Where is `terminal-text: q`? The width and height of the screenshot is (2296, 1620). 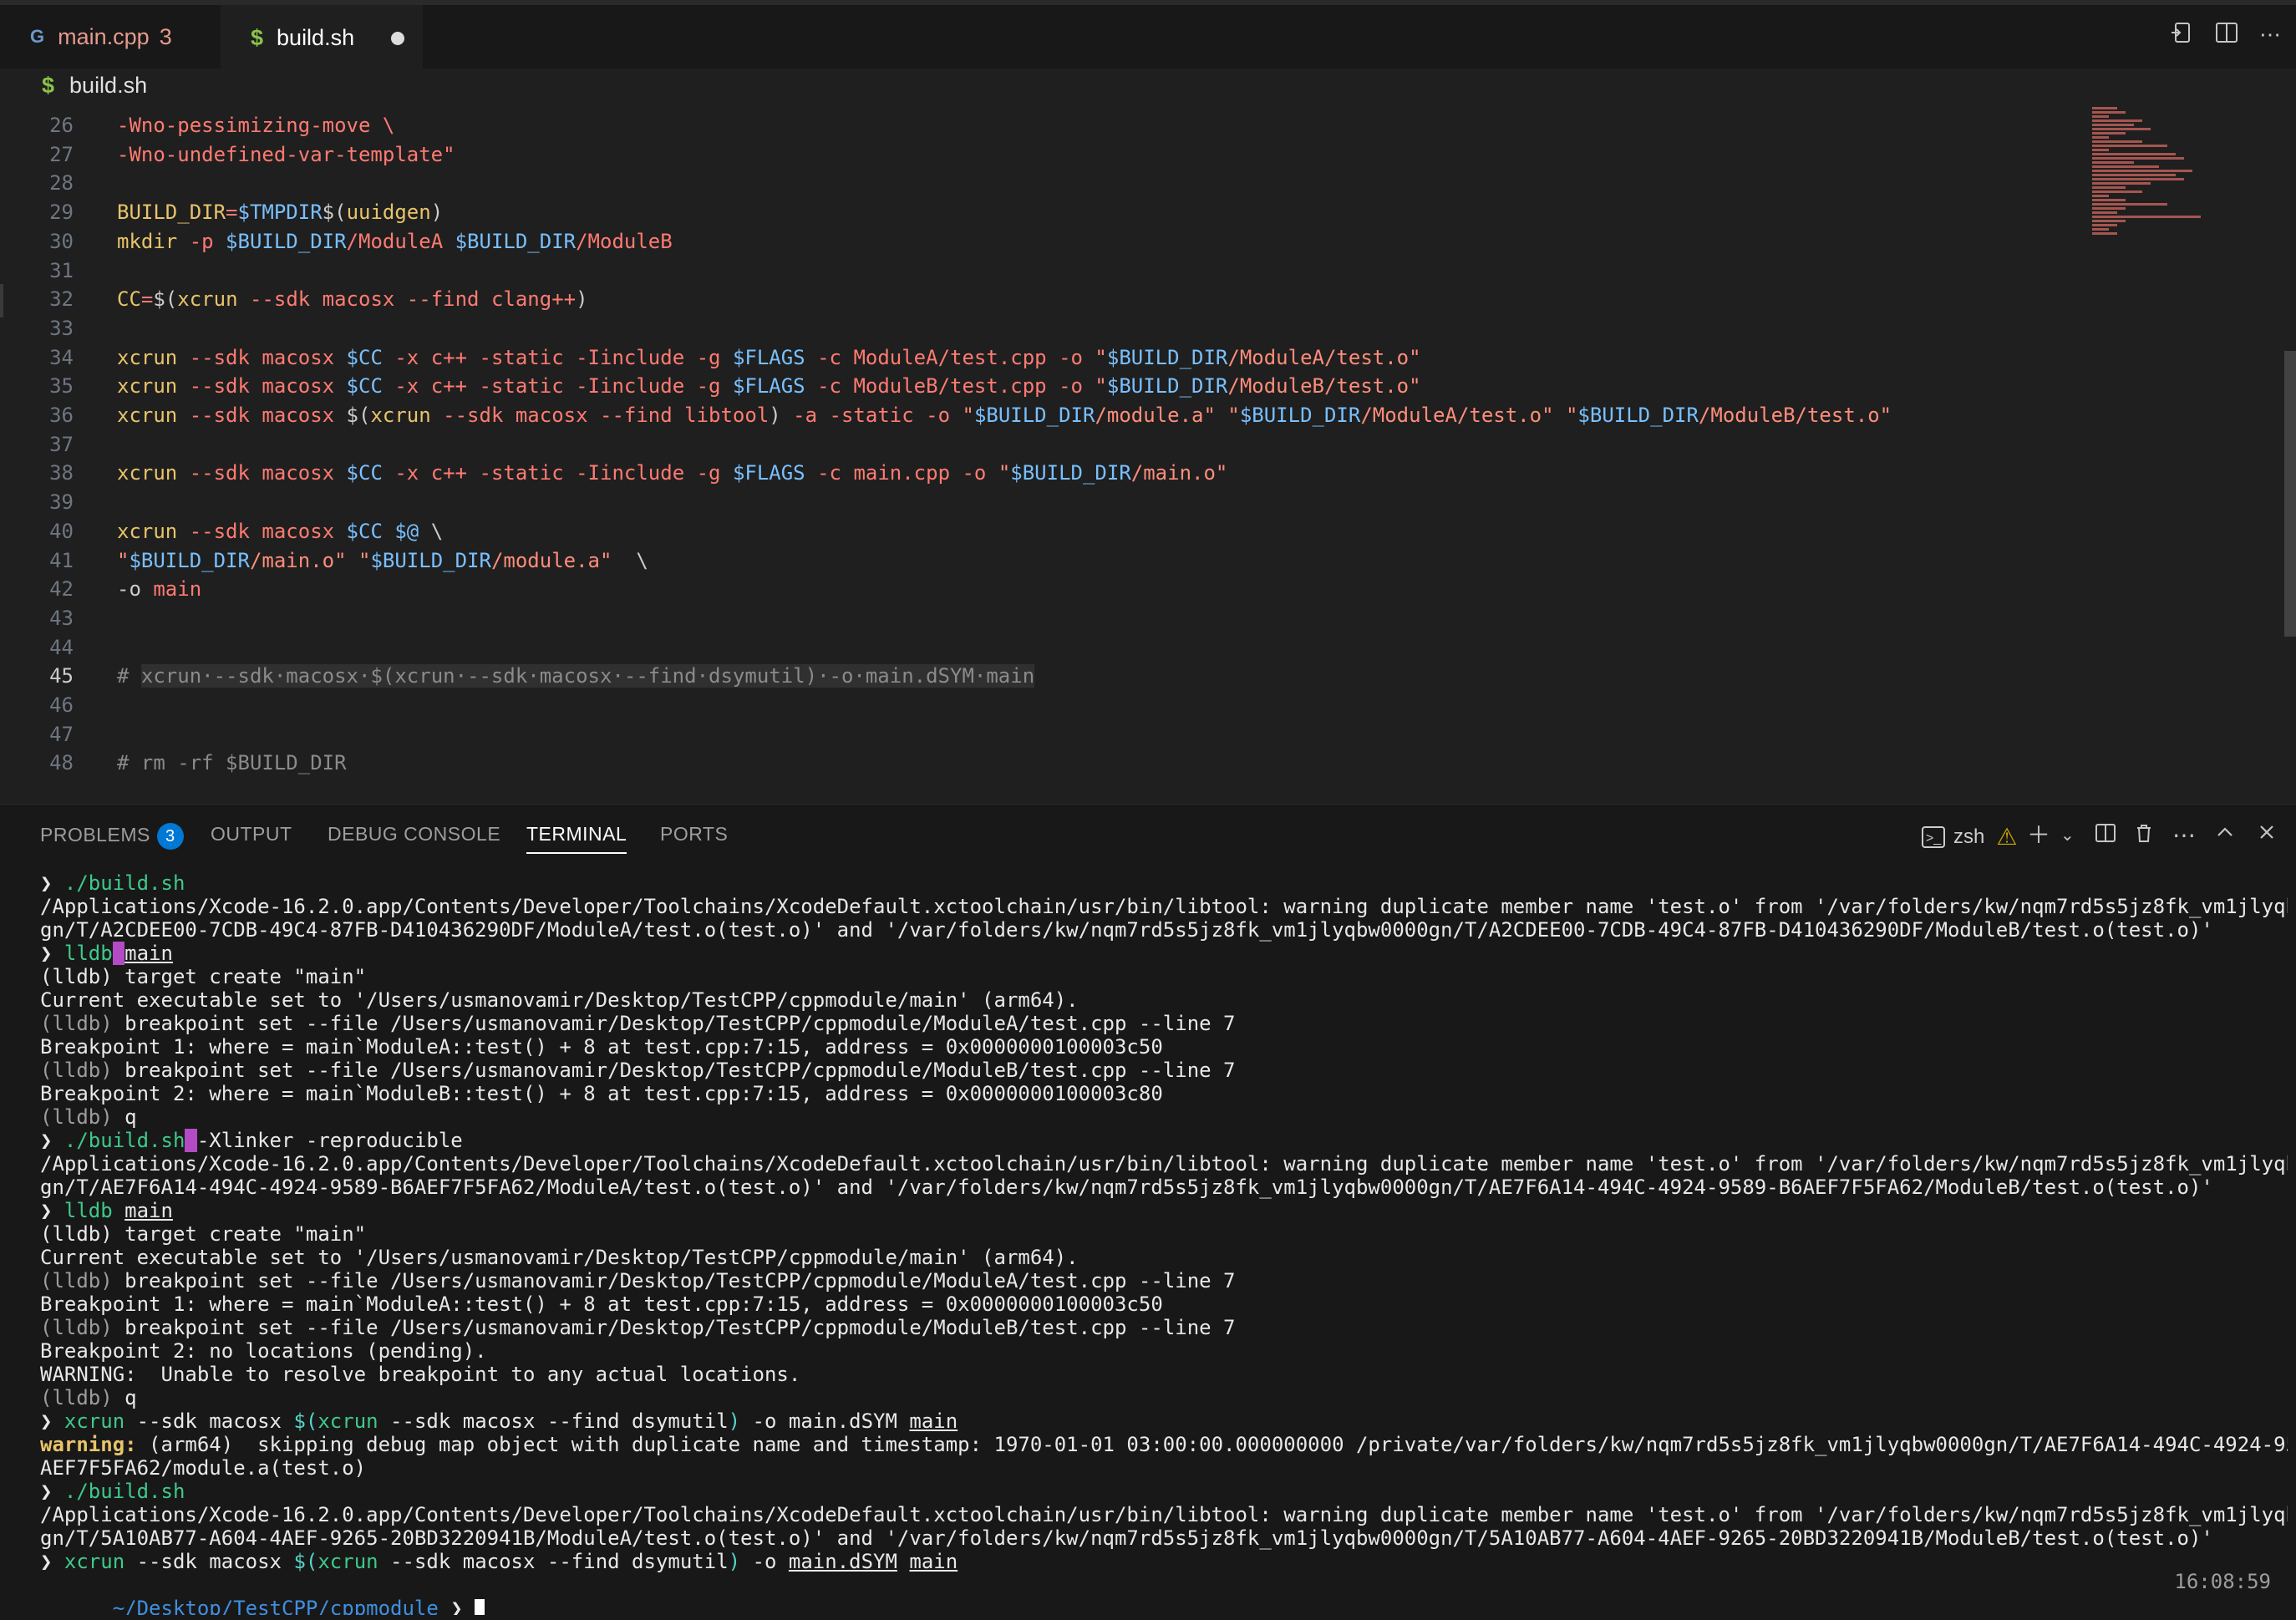 terminal-text: q is located at coordinates (130, 1397).